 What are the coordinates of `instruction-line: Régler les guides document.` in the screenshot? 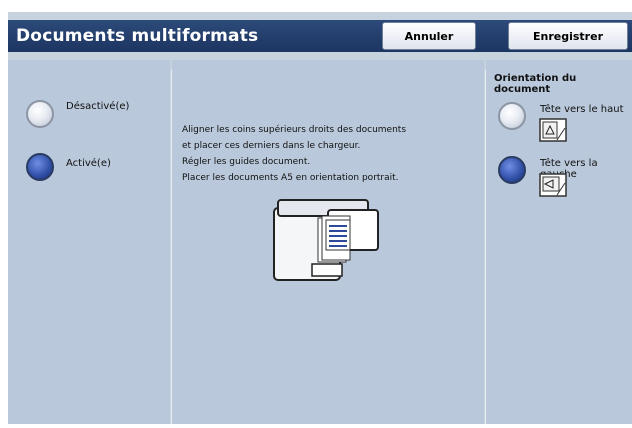 It's located at (246, 162).